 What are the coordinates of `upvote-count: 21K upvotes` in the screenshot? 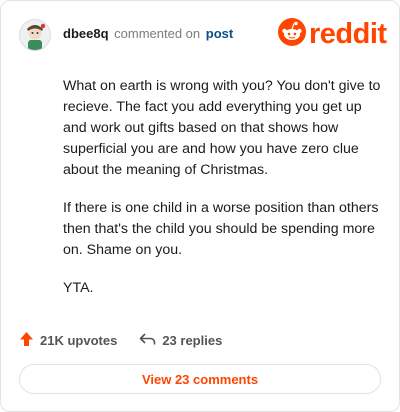 It's located at (79, 340).